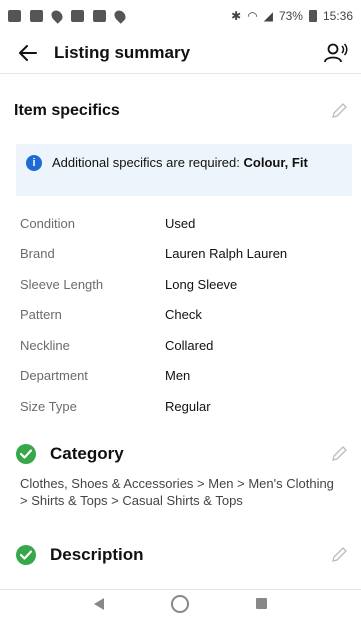 The image size is (361, 617). Describe the element at coordinates (62, 284) in the screenshot. I see `spec-label: Sleeve Length` at that location.